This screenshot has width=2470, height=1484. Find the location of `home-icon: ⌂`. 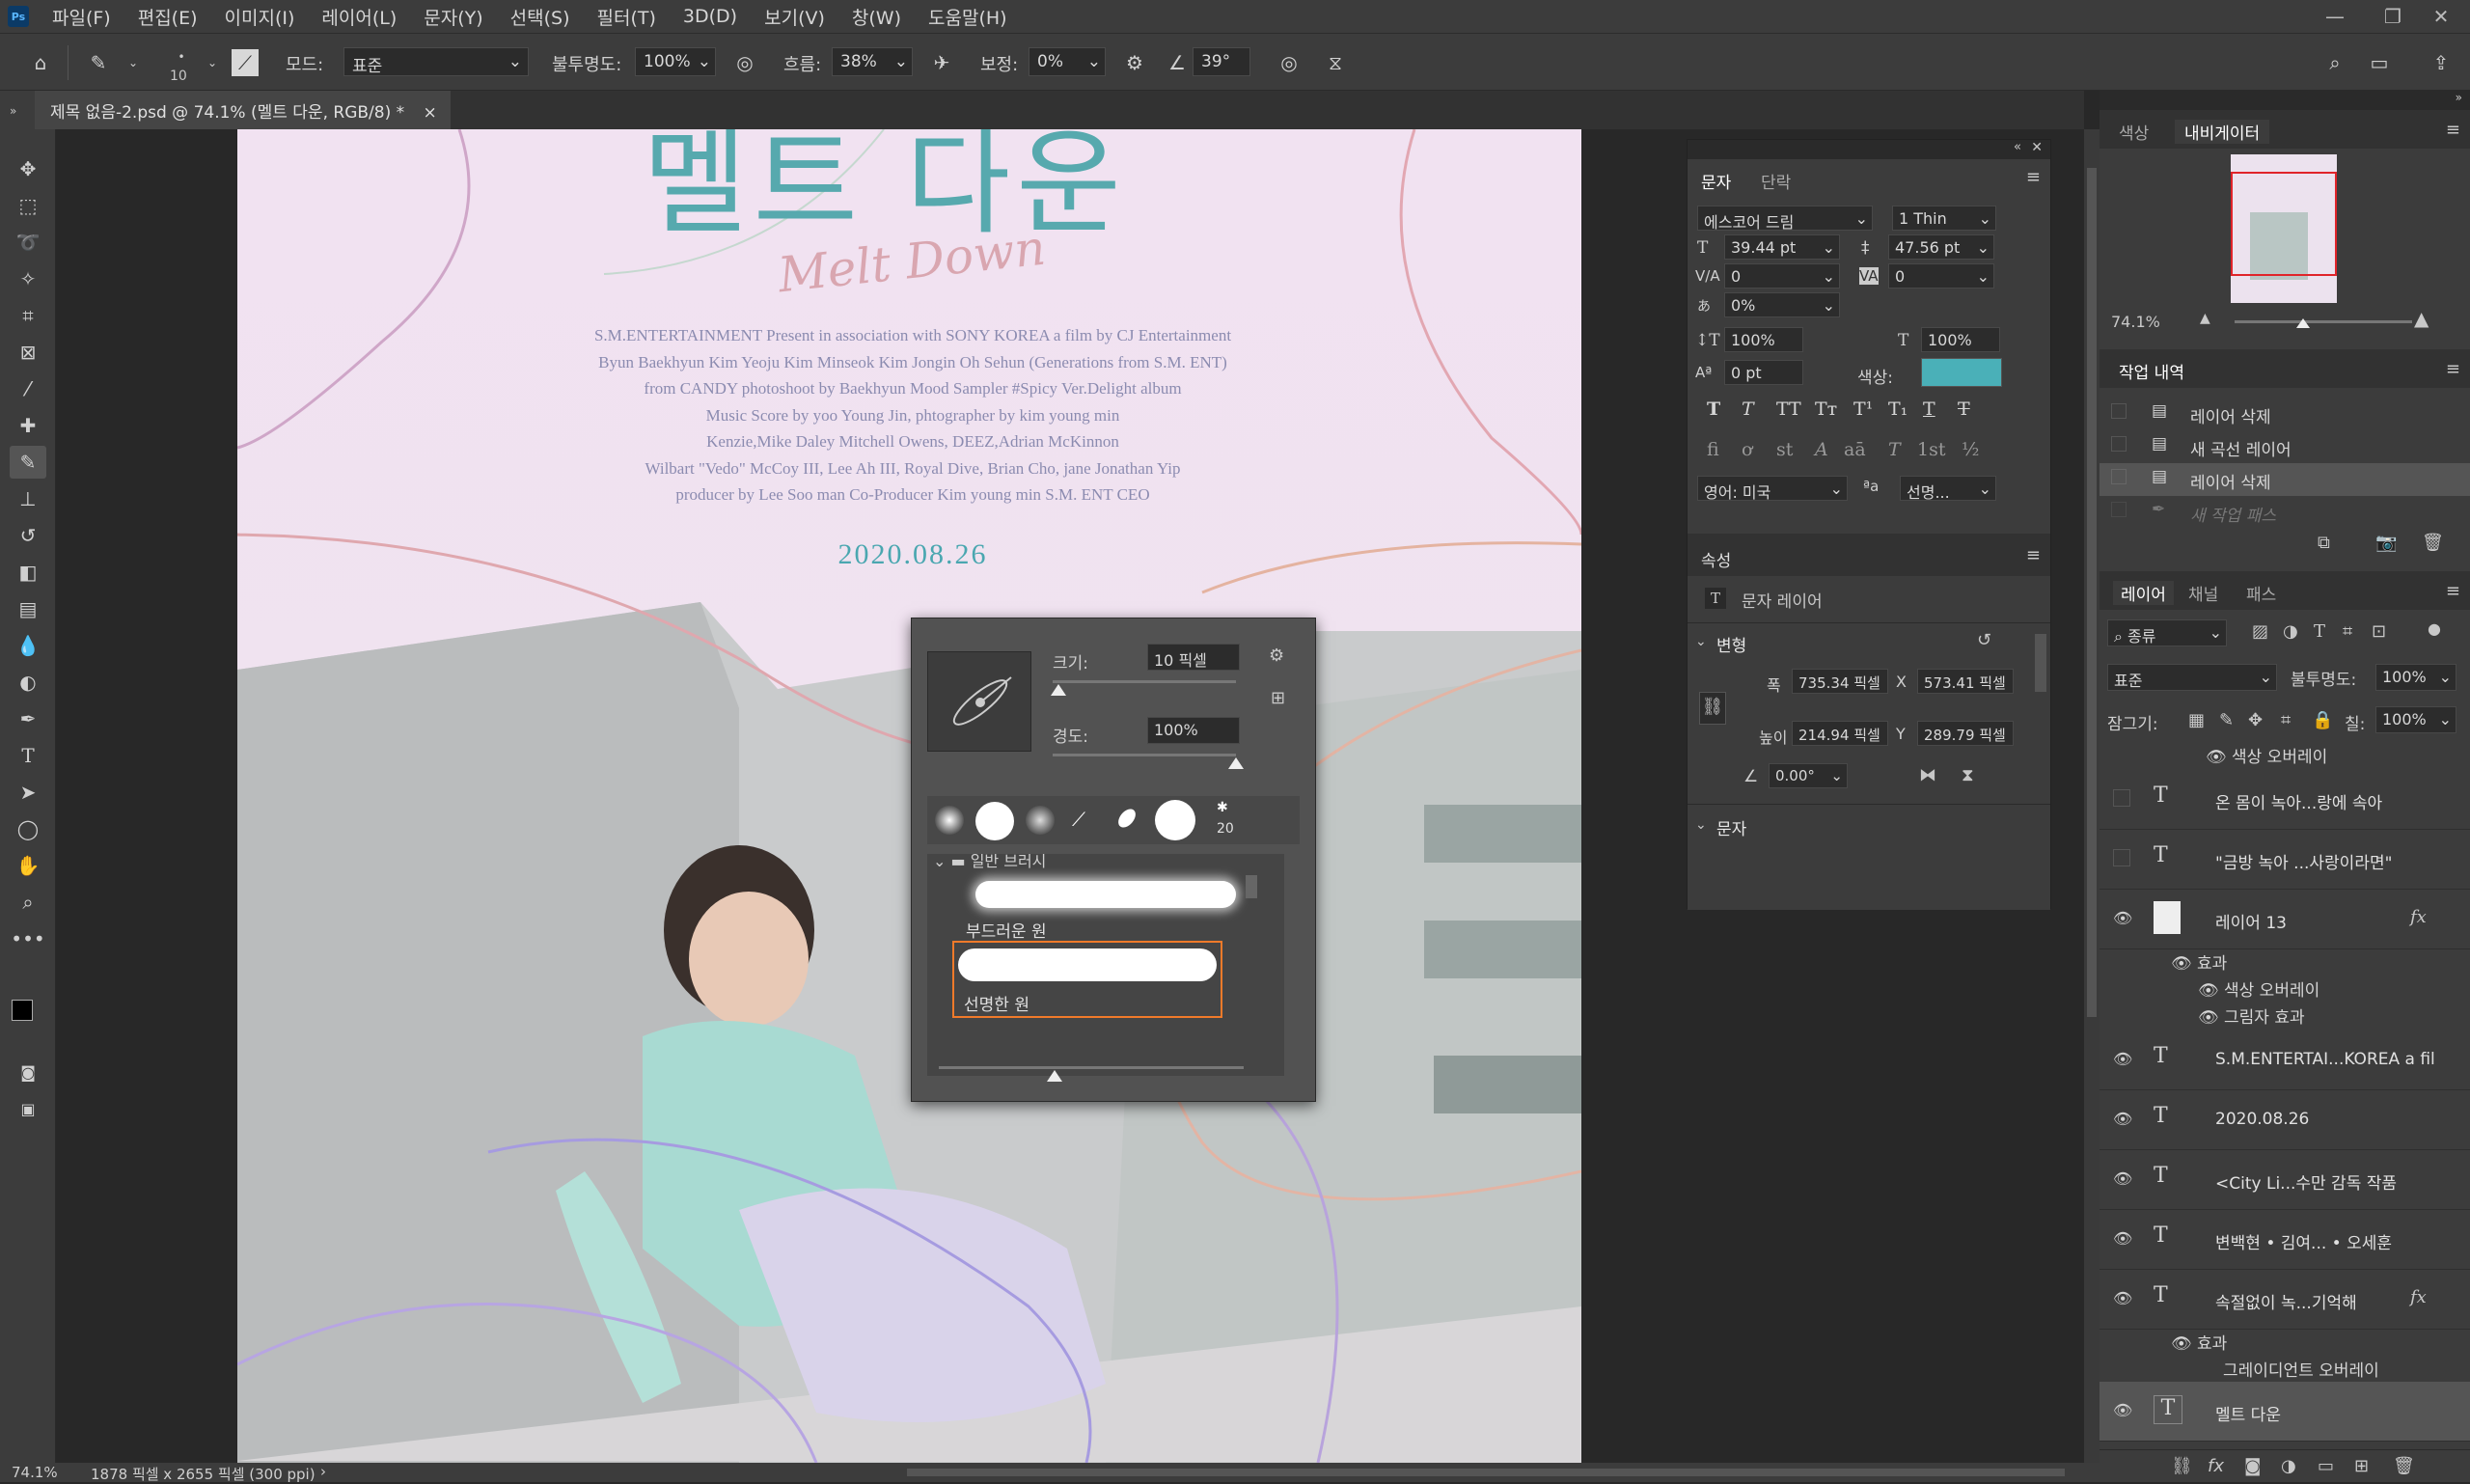

home-icon: ⌂ is located at coordinates (40, 62).